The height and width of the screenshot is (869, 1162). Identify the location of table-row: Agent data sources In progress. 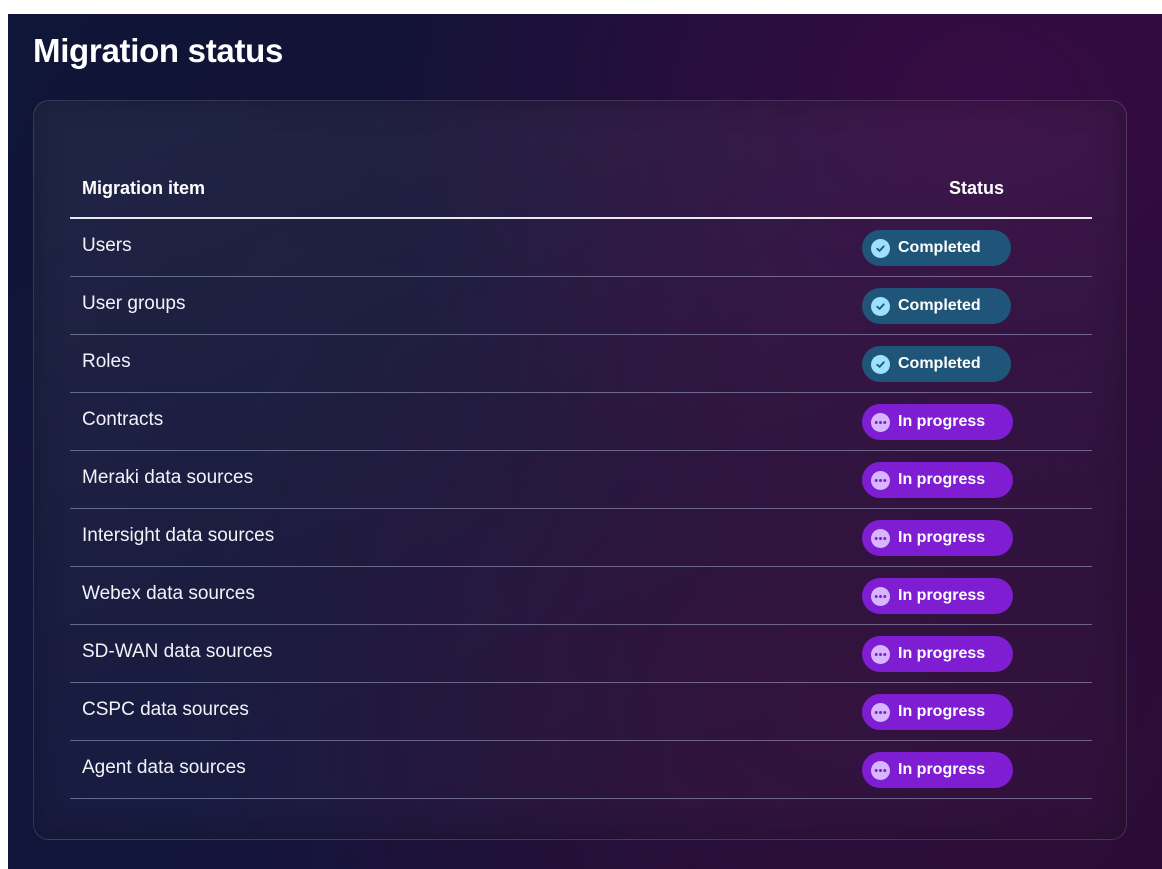
(581, 770).